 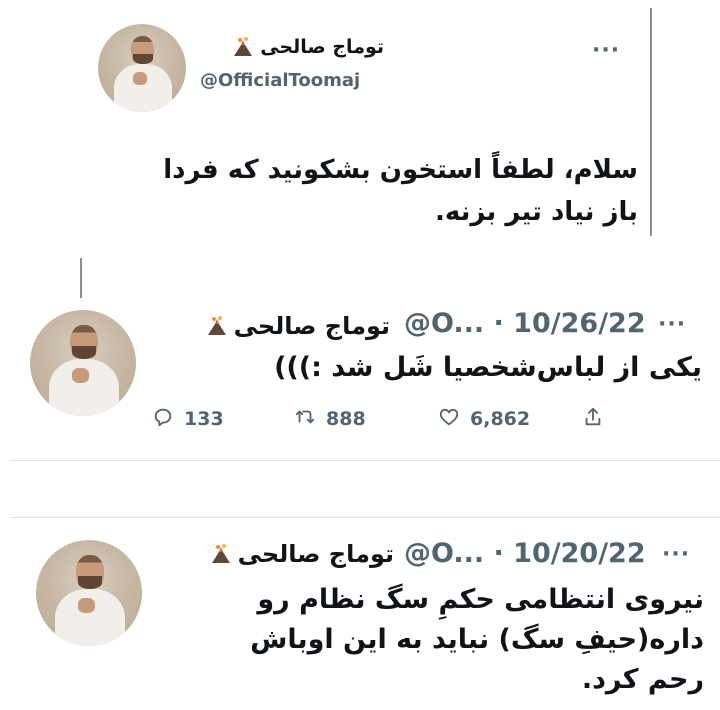 I want to click on share-icon, so click(x=593, y=419).